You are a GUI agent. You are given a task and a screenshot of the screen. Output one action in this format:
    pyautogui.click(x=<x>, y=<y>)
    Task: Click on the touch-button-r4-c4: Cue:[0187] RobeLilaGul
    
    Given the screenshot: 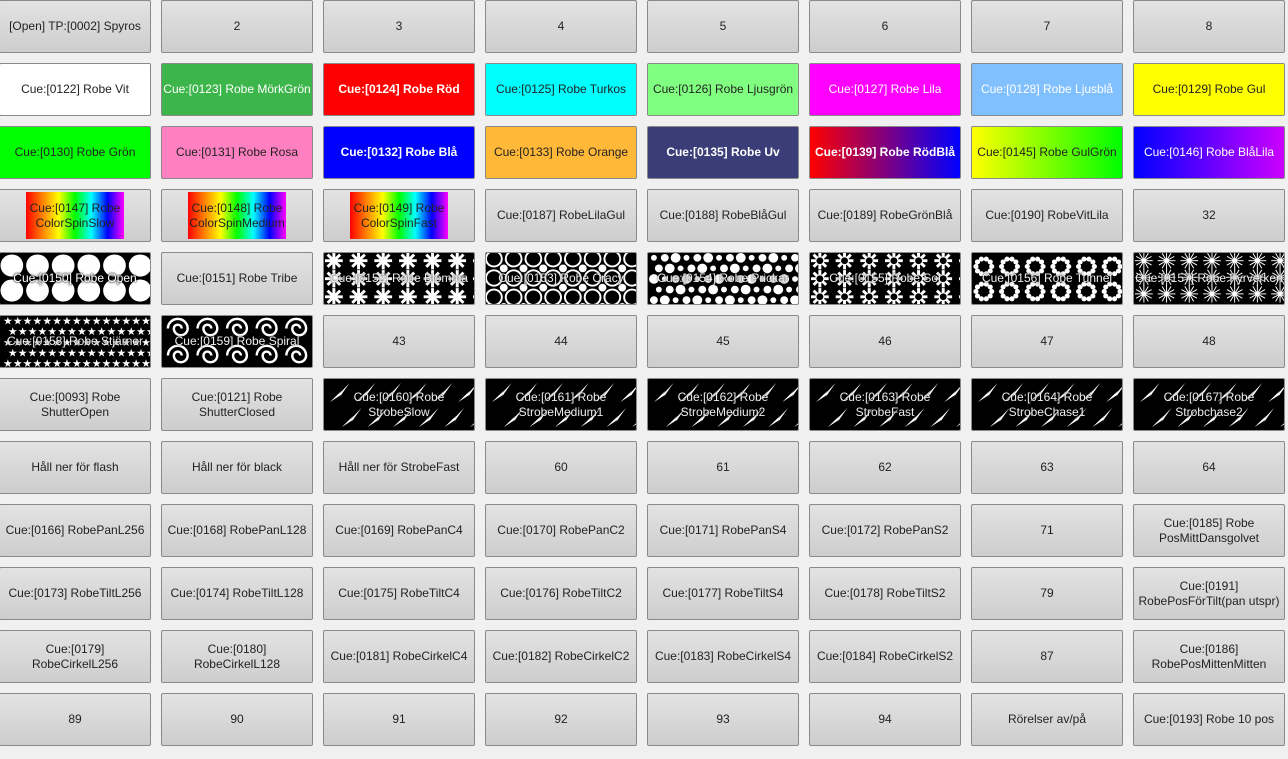 What is the action you would take?
    pyautogui.click(x=561, y=215)
    